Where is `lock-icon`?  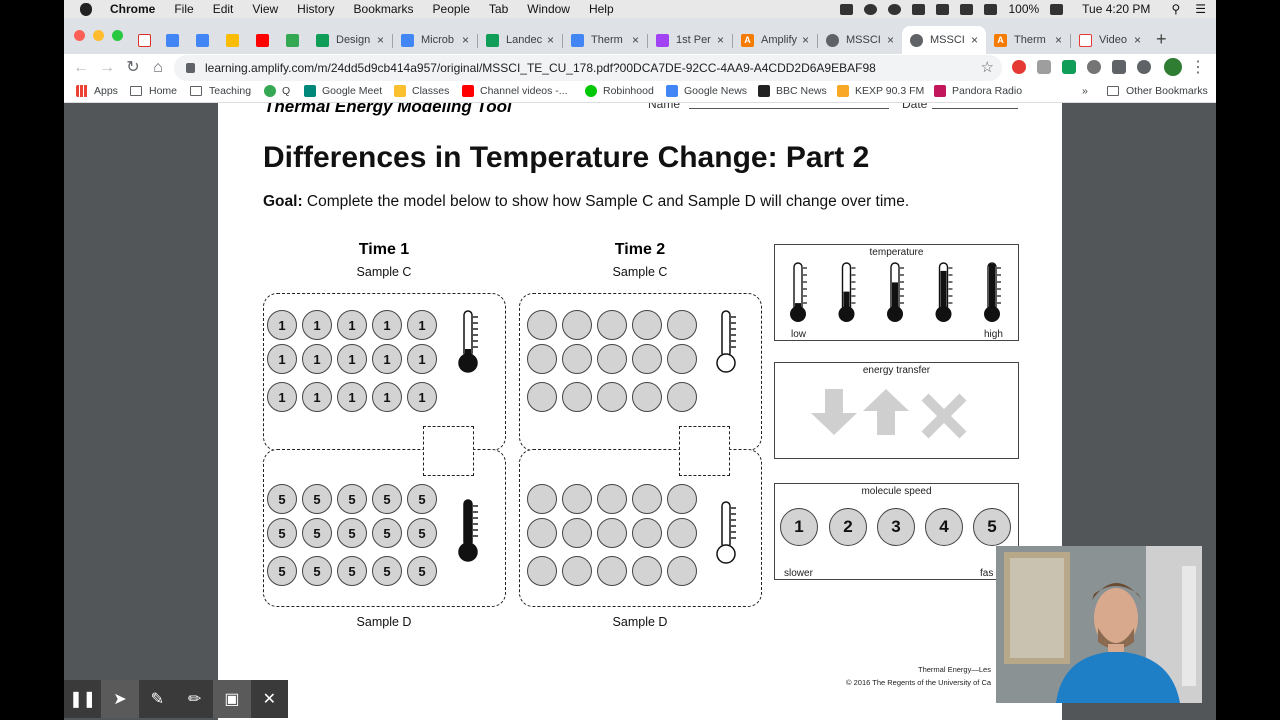 lock-icon is located at coordinates (190, 68).